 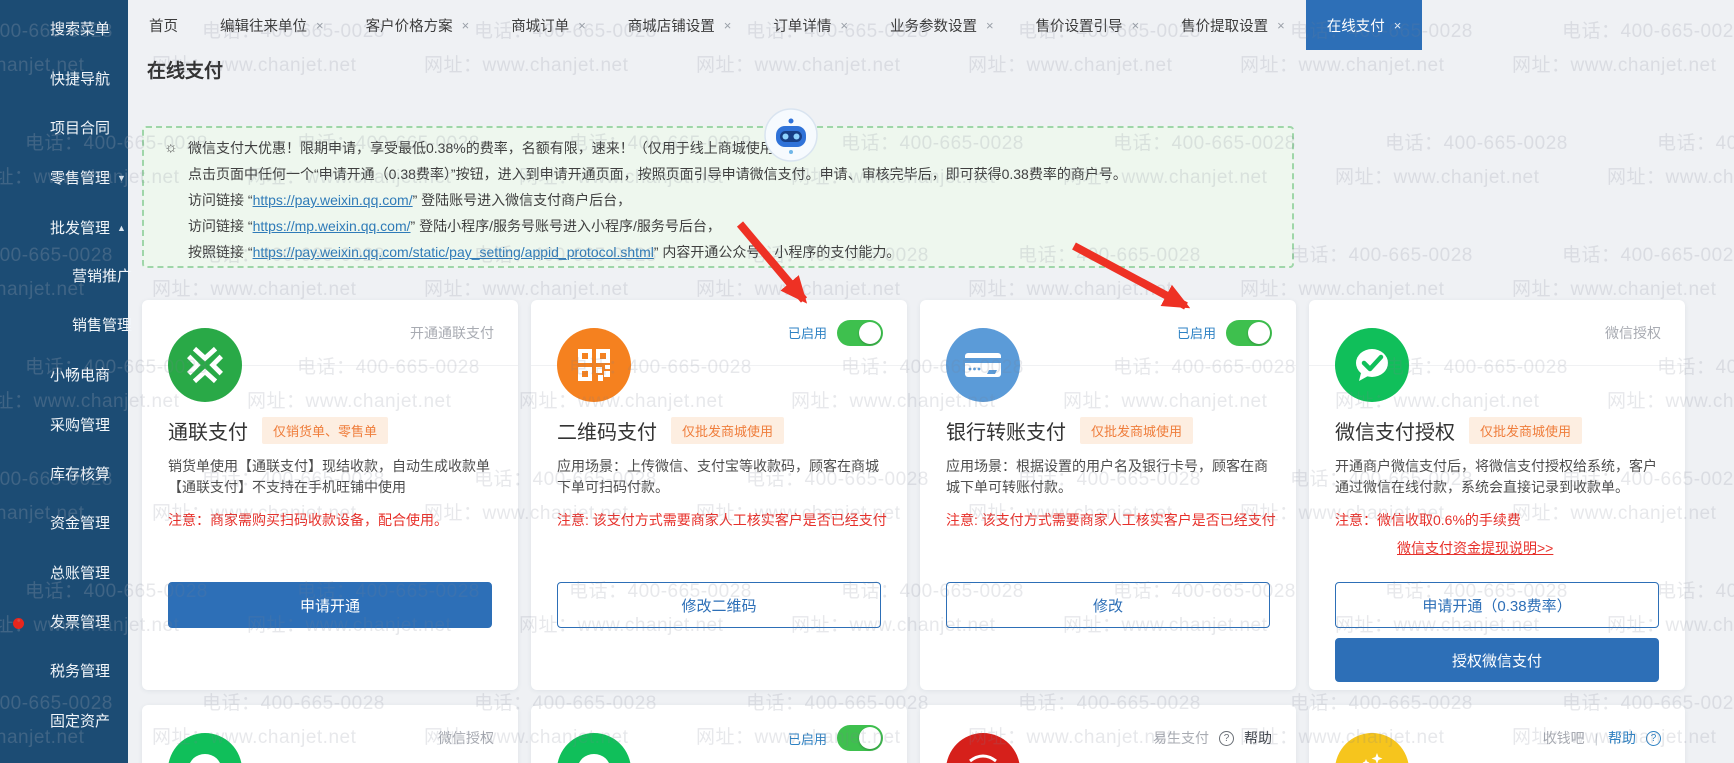 I want to click on sidebar-item-label: 搜索菜单, so click(x=80, y=29).